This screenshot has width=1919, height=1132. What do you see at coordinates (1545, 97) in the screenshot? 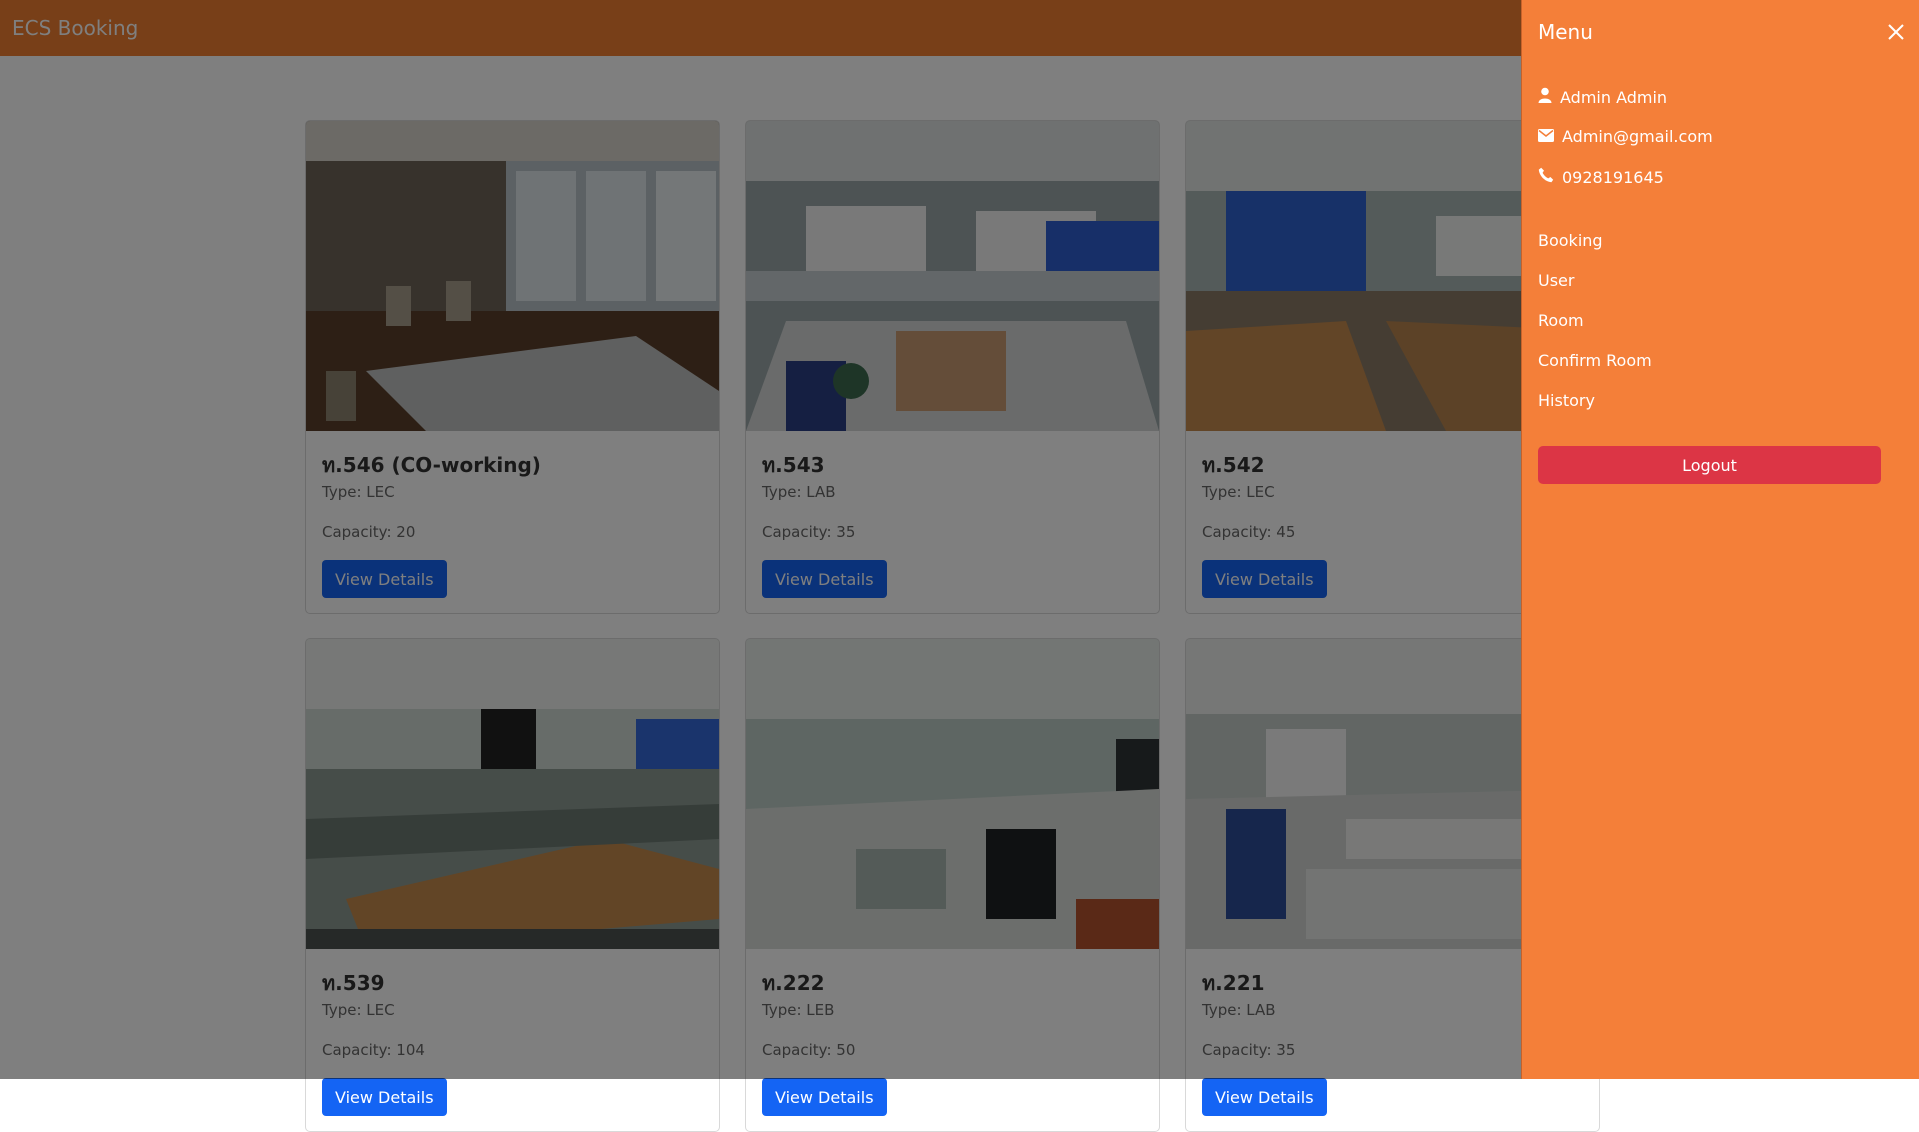
I see `user-icon` at bounding box center [1545, 97].